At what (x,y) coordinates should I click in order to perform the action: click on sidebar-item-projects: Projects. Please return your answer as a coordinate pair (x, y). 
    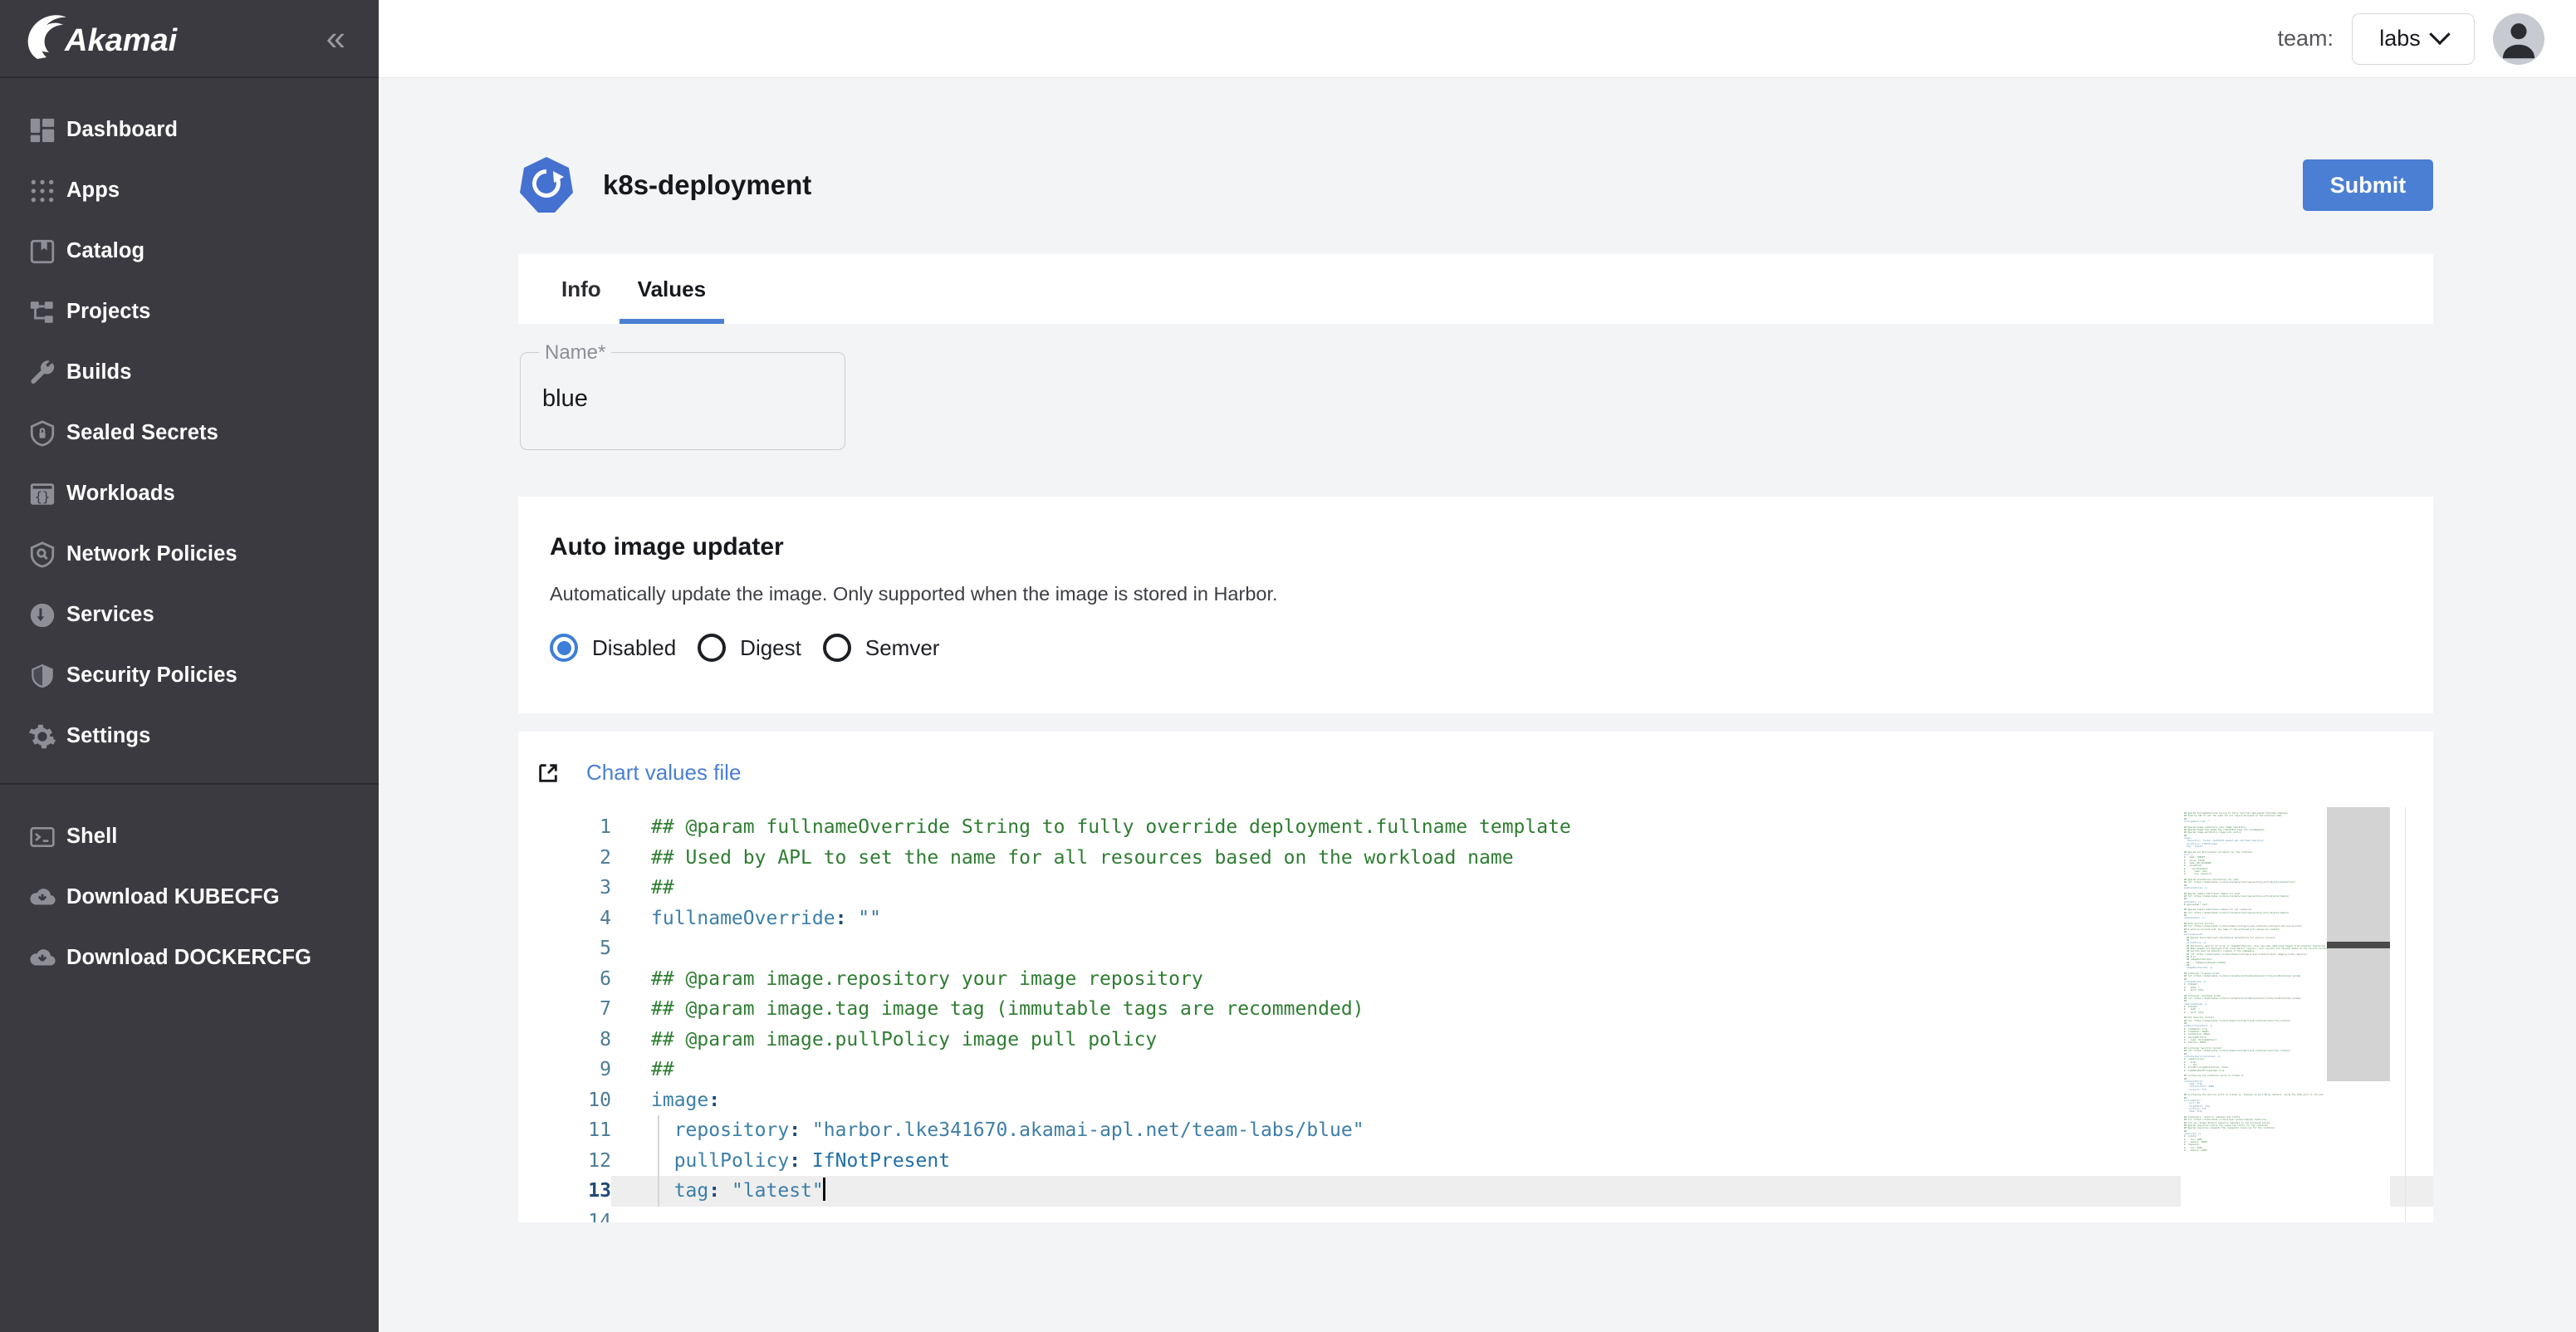
    Looking at the image, I should click on (190, 312).